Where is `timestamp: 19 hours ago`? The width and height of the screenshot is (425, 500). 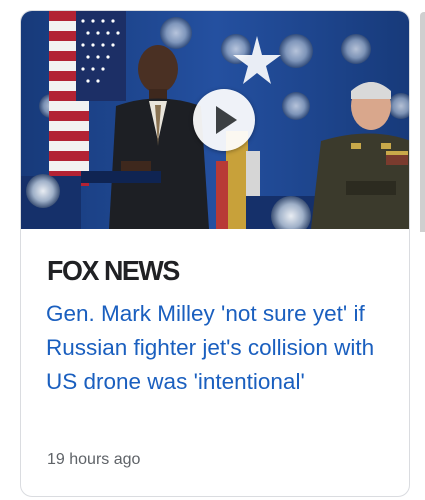
timestamp: 19 hours ago is located at coordinates (94, 459).